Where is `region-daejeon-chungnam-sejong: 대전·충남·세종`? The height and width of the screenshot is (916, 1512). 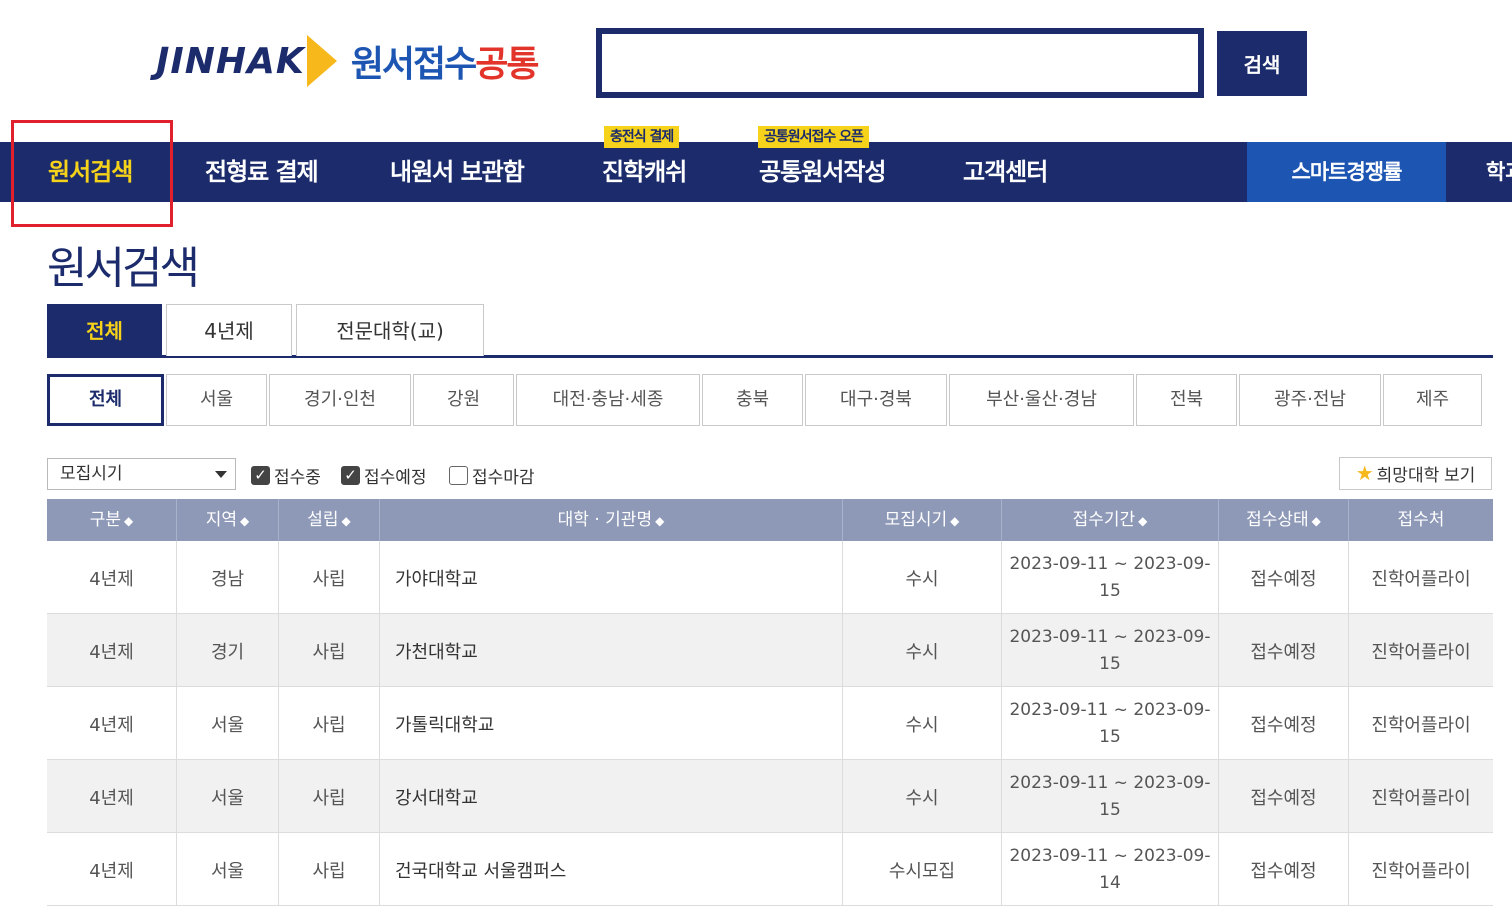
region-daejeon-chungnam-sejong: 대전·충남·세종 is located at coordinates (608, 400).